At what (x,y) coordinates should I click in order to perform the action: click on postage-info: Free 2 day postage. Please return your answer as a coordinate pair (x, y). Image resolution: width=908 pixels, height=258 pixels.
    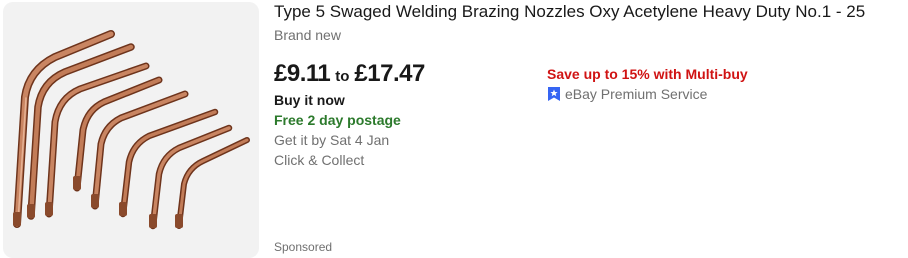
    Looking at the image, I should click on (337, 120).